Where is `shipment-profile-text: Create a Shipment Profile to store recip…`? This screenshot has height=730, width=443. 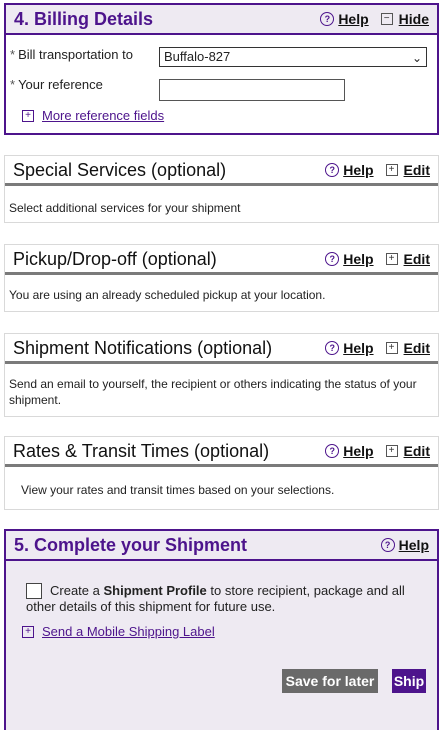
shipment-profile-text: Create a Shipment Profile to store recip… is located at coordinates (227, 599).